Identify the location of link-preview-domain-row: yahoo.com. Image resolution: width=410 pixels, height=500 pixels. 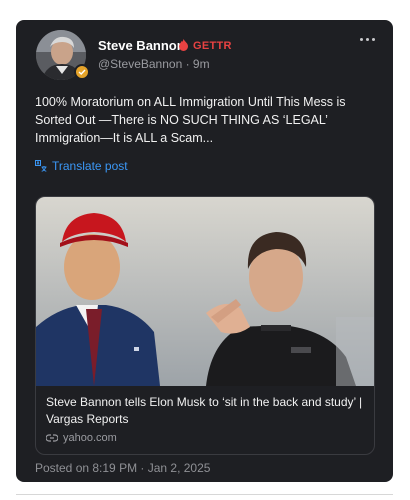
(81, 438).